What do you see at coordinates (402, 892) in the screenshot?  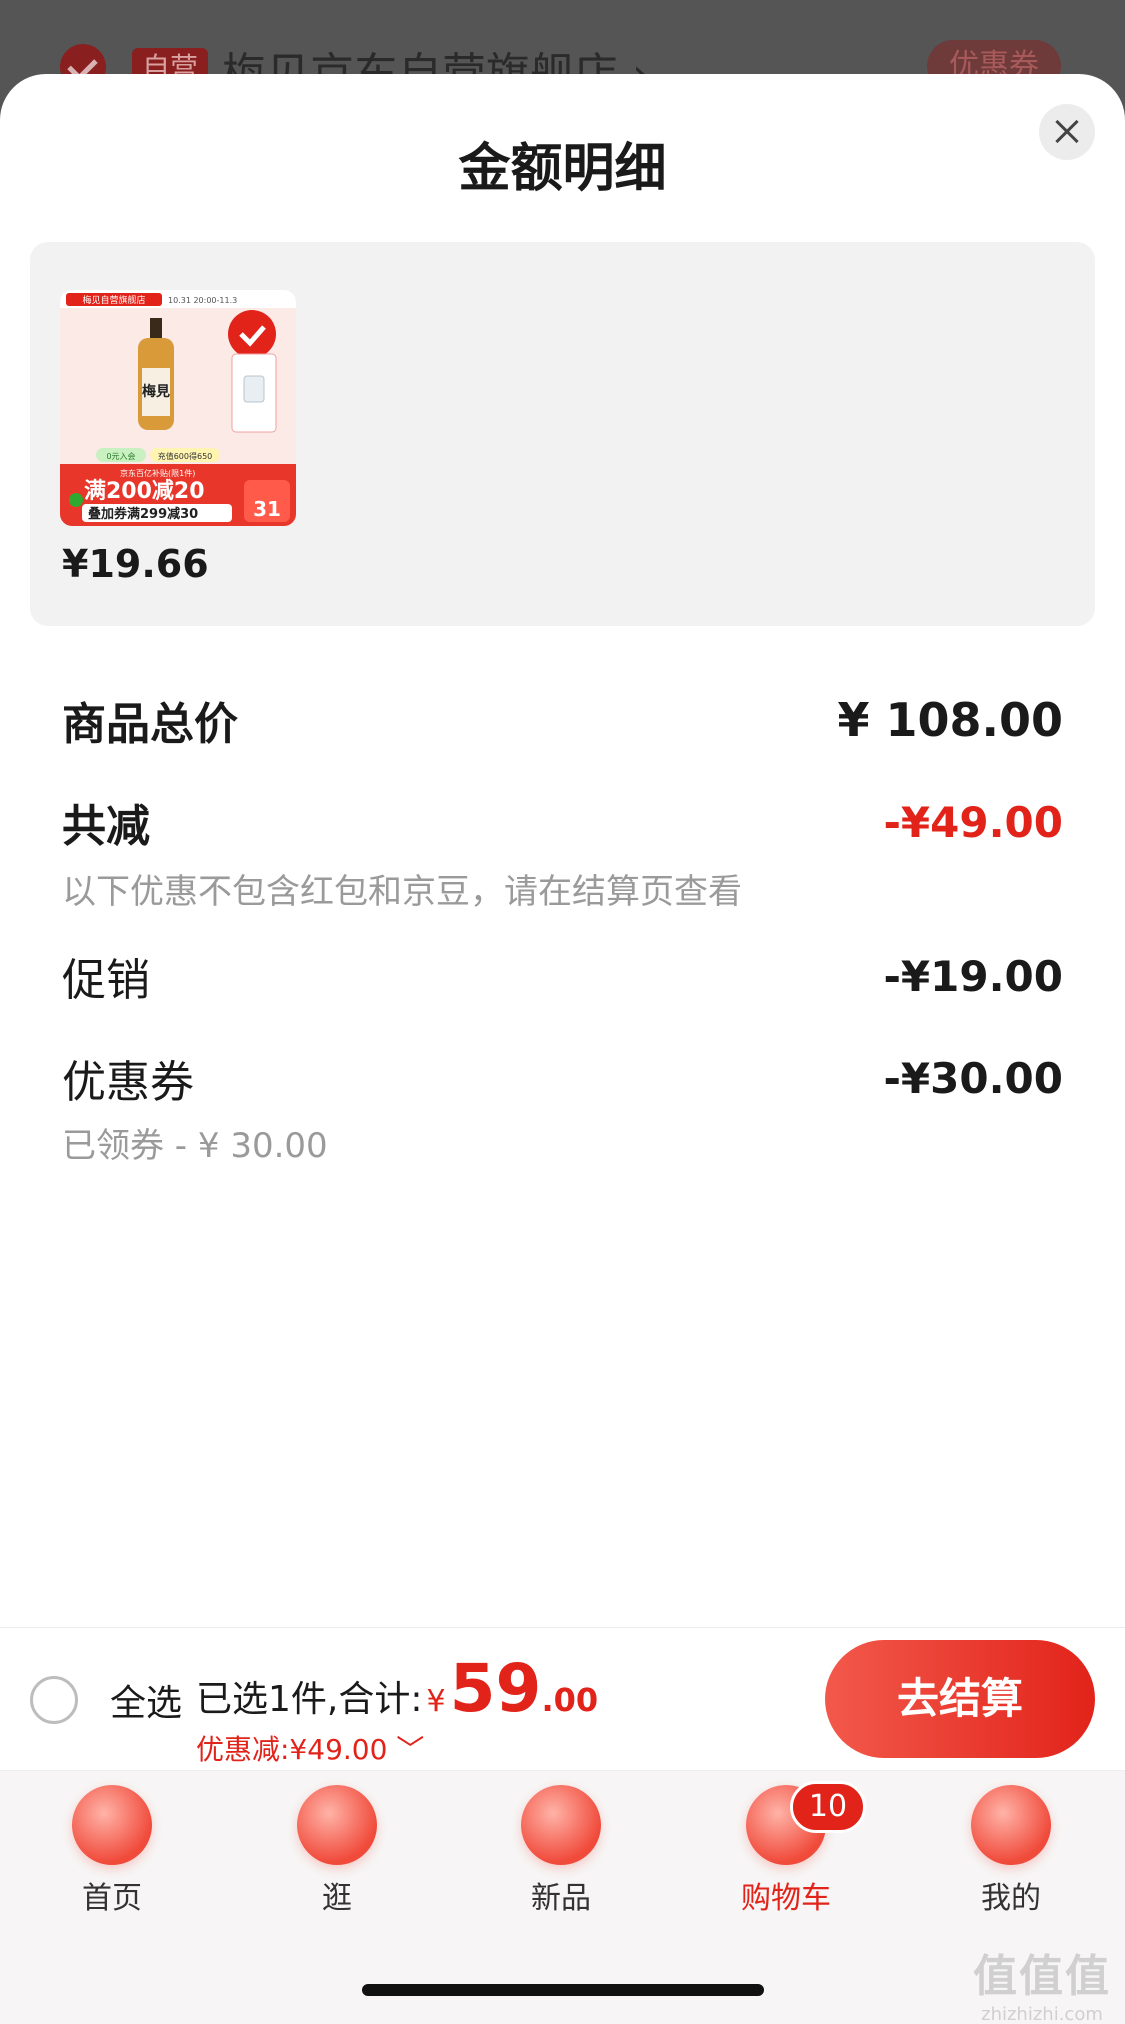 I see `reduction-note: 以下优惠不包含红包和京豆，请在结算页查看` at bounding box center [402, 892].